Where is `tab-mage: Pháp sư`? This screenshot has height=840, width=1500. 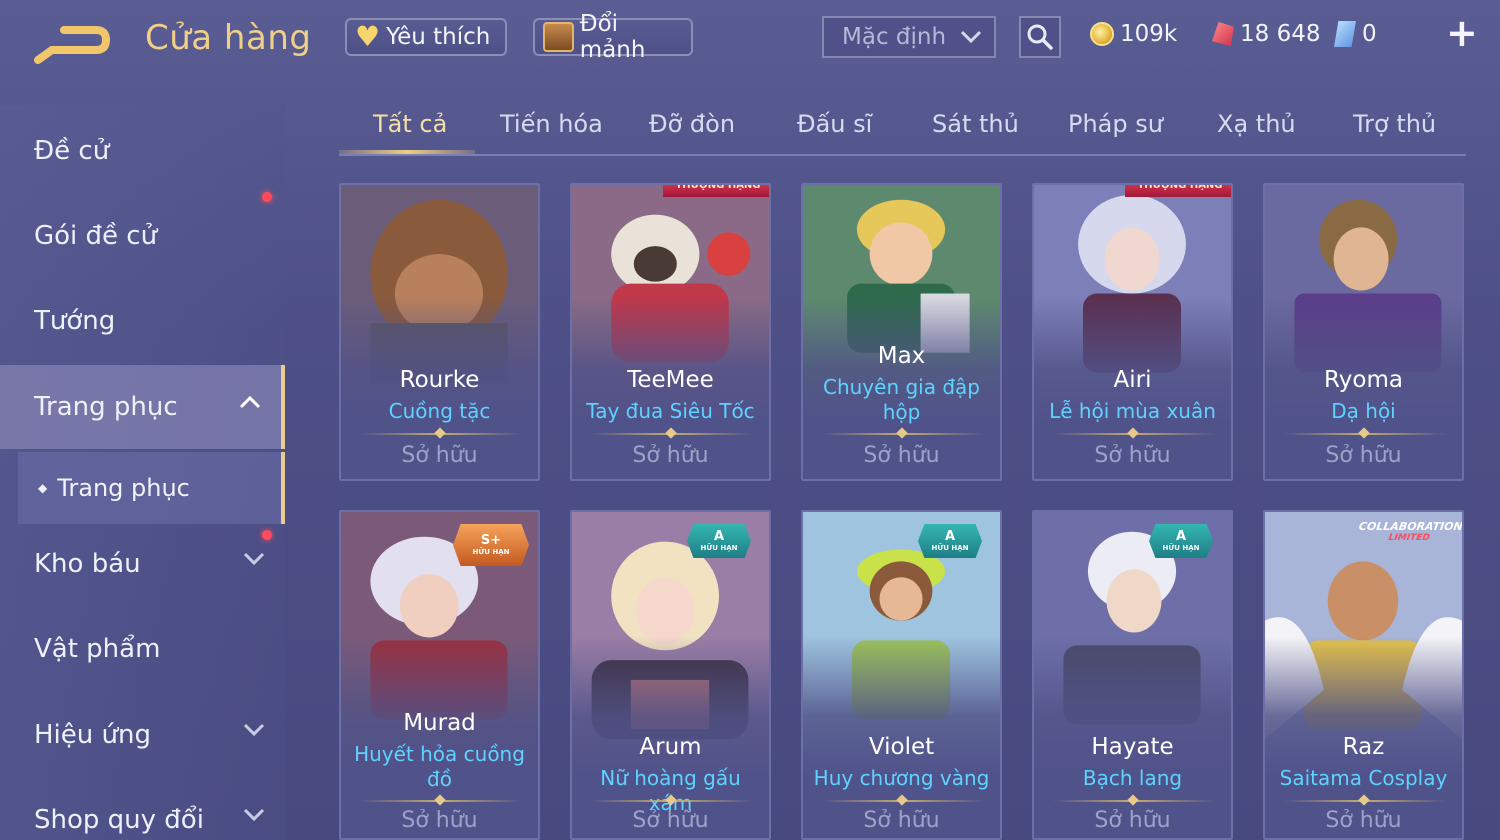 tab-mage: Pháp sư is located at coordinates (1115, 124).